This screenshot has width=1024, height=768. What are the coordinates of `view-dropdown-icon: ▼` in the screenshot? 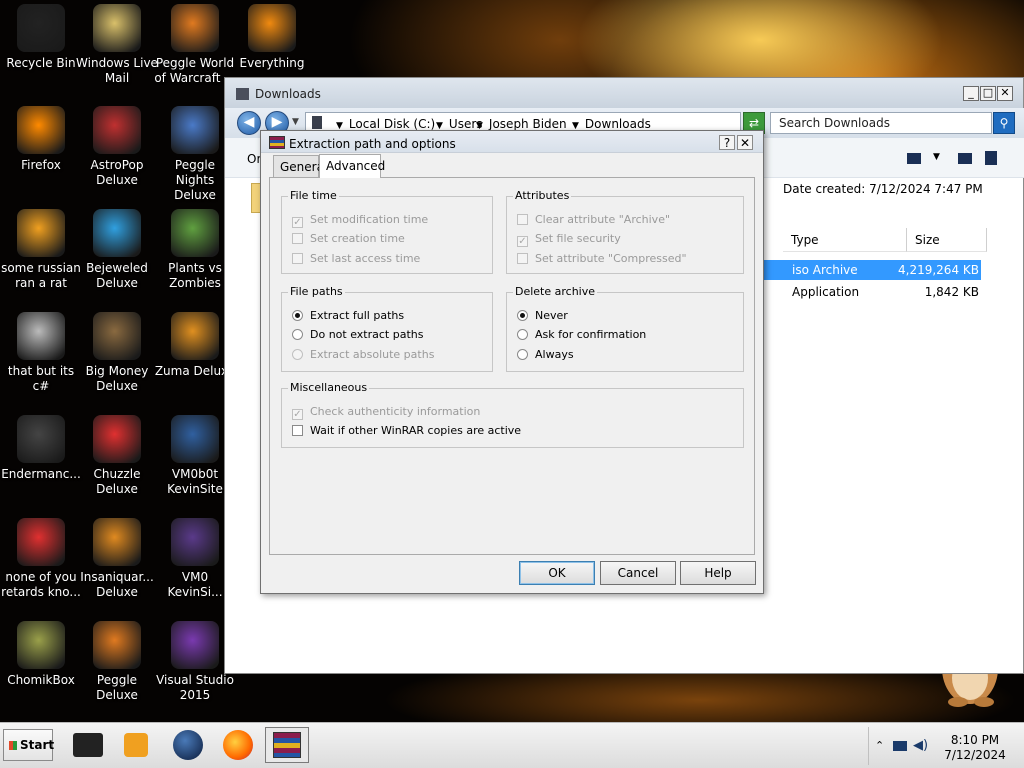 It's located at (936, 157).